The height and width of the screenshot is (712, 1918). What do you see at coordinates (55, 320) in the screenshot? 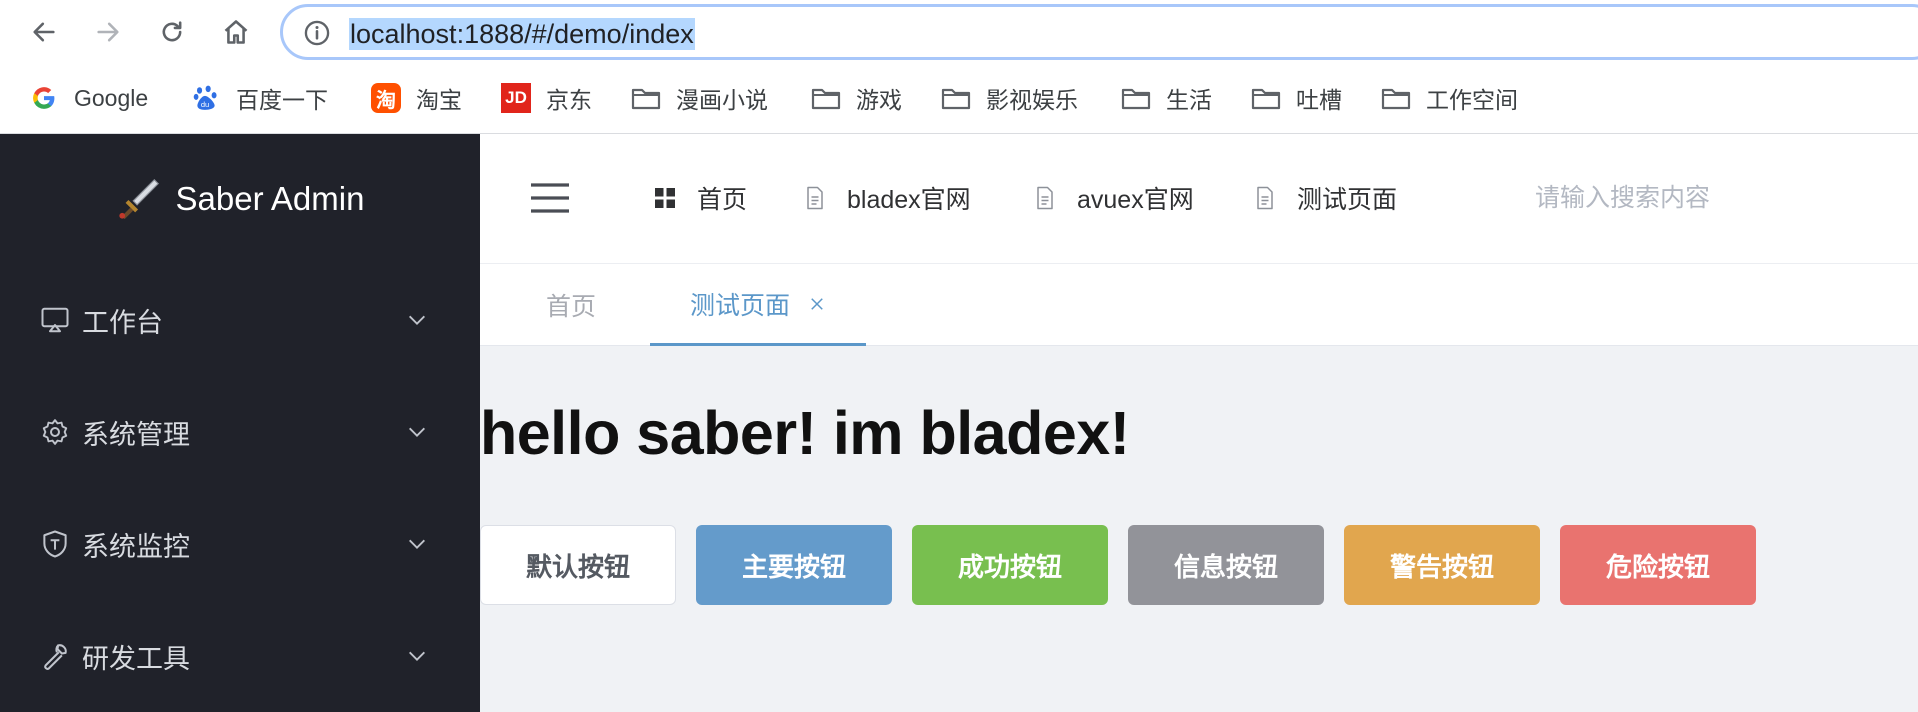
I see `monitor-icon` at bounding box center [55, 320].